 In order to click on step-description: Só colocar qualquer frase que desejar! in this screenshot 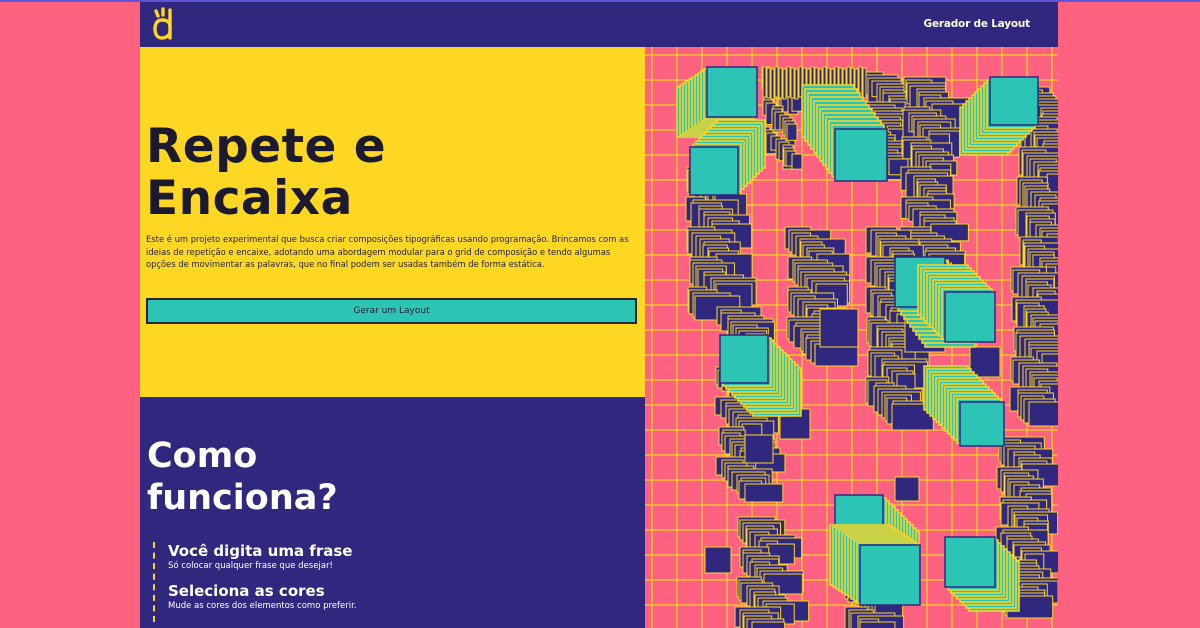, I will do `click(250, 566)`.